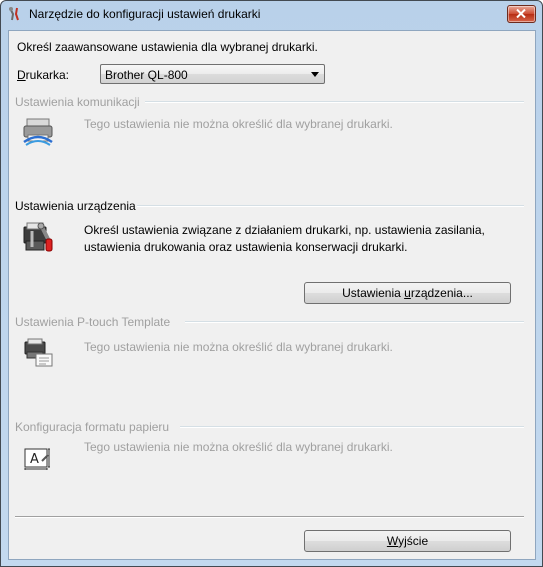 The image size is (543, 567). What do you see at coordinates (354, 322) in the screenshot?
I see `ptouch-section-divider` at bounding box center [354, 322].